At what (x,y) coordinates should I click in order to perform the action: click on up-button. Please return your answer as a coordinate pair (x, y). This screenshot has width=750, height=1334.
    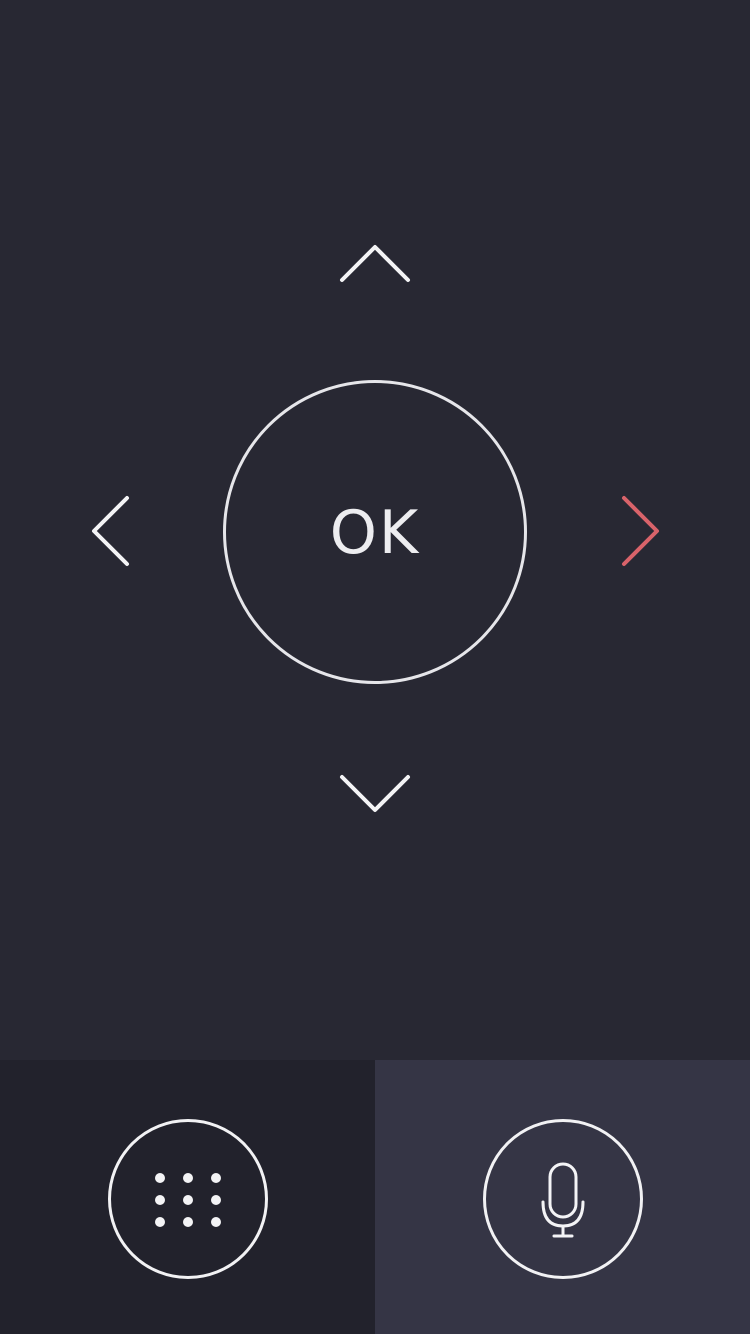
    Looking at the image, I should click on (375, 265).